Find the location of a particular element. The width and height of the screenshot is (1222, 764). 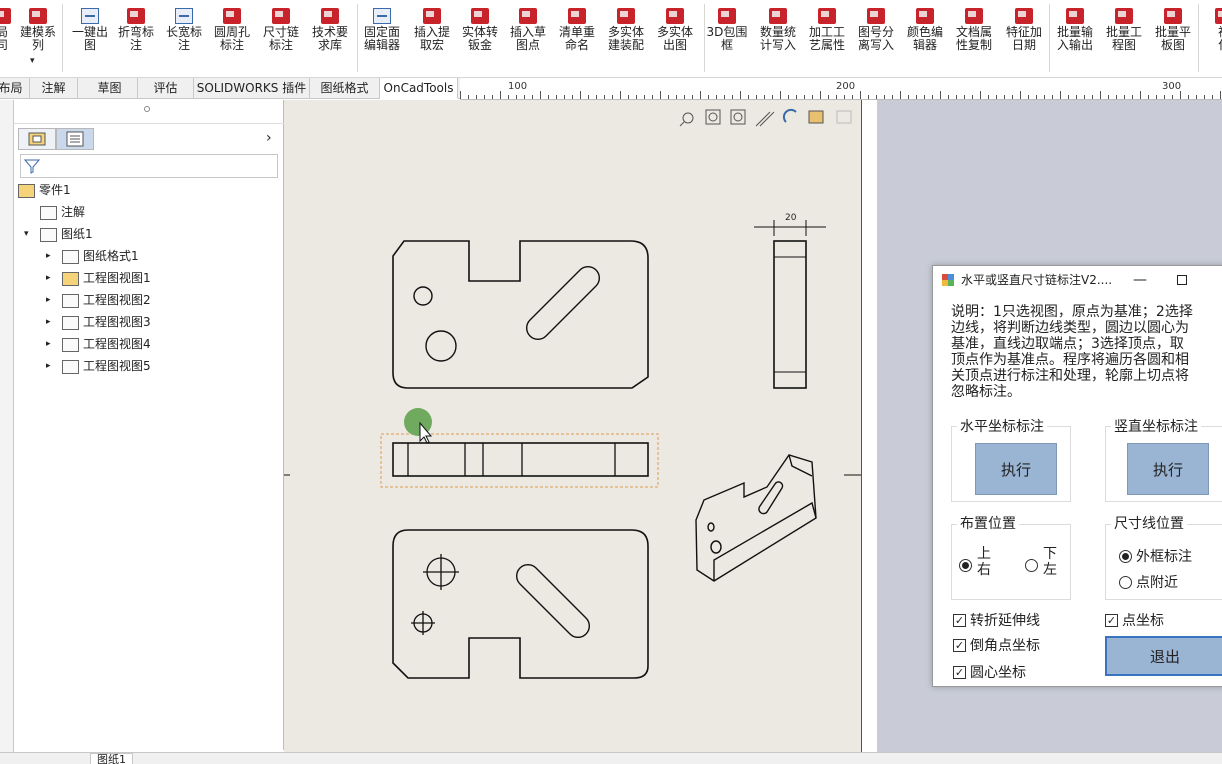

ribbon-button: 尺寸链 标注 is located at coordinates (281, 30).